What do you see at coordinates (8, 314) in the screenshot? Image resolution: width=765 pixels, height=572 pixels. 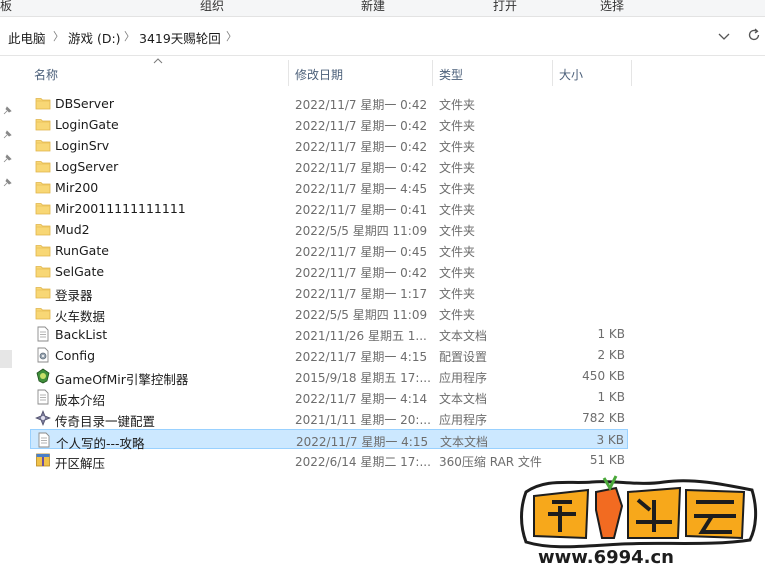 I see `navigation-pane` at bounding box center [8, 314].